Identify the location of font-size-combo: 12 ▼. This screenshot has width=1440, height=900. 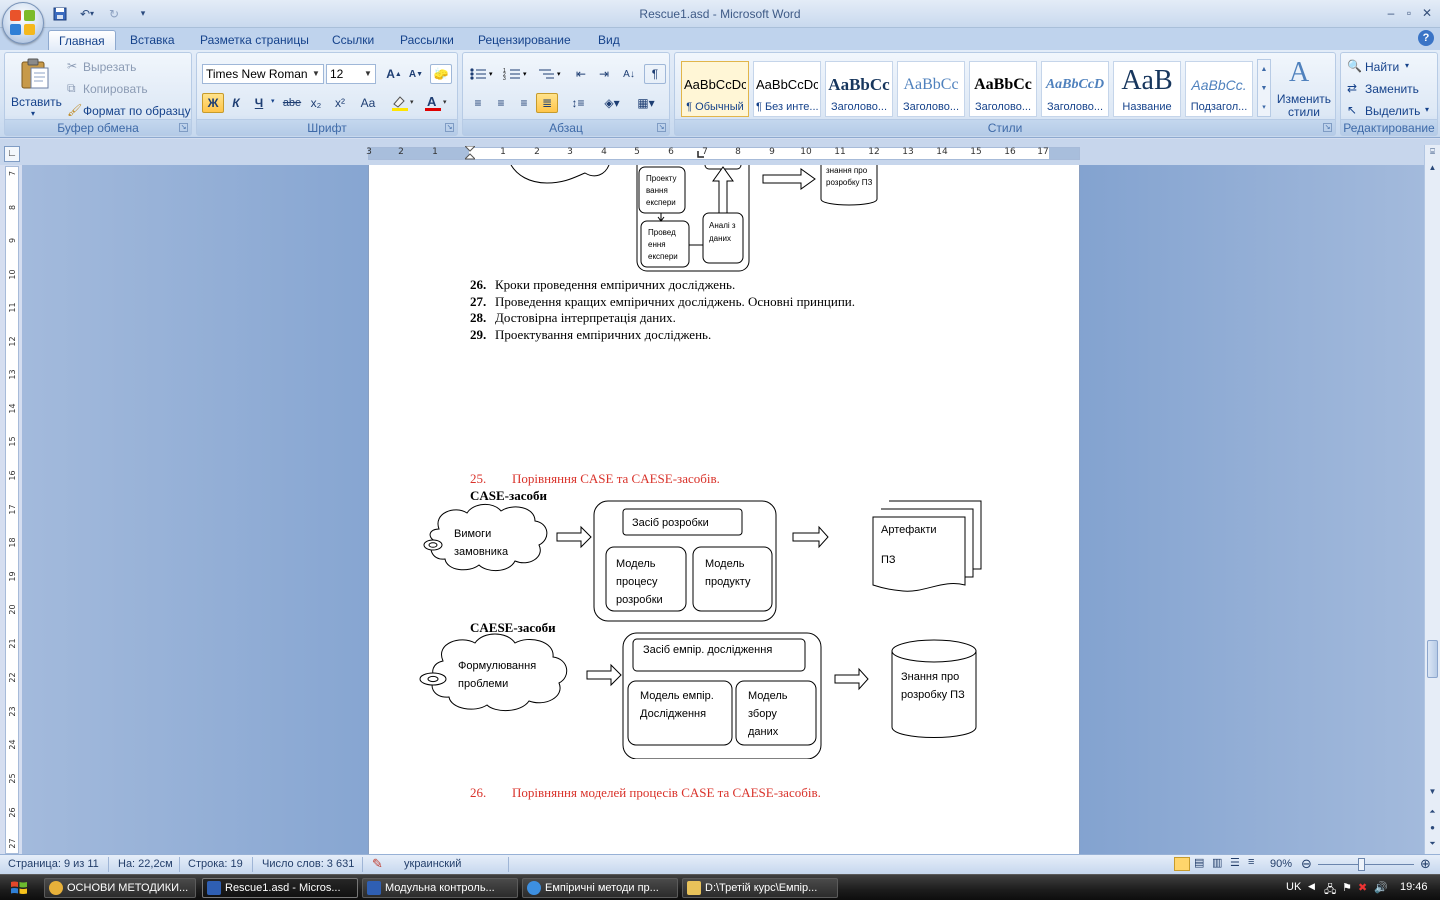
(351, 74).